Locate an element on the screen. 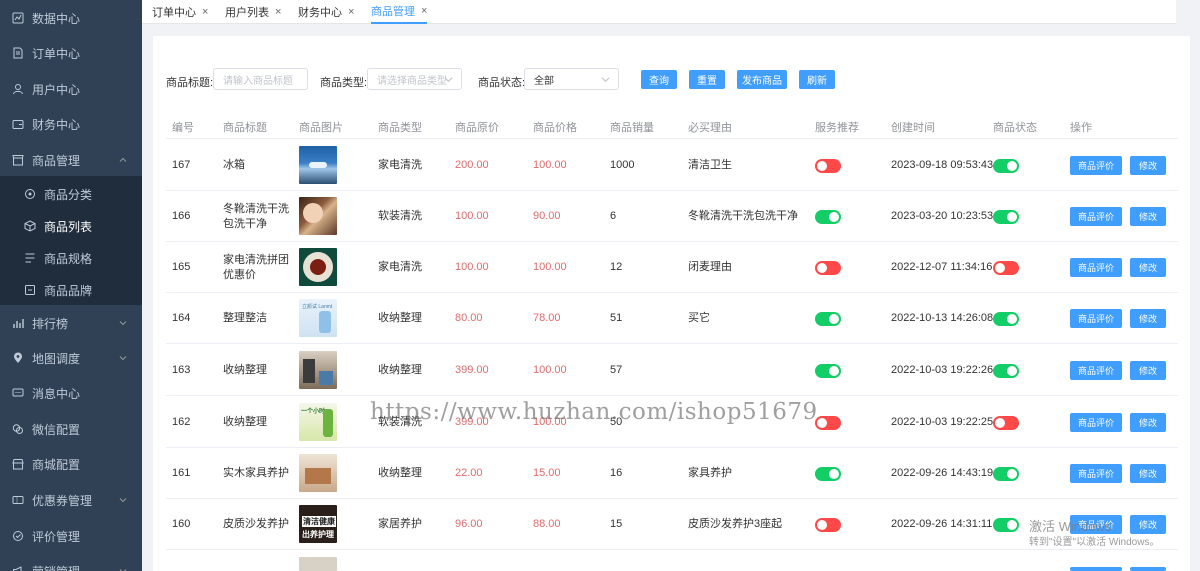 Image resolution: width=1200 pixels, height=571 pixels. chevron-down-icon is located at coordinates (123, 570).